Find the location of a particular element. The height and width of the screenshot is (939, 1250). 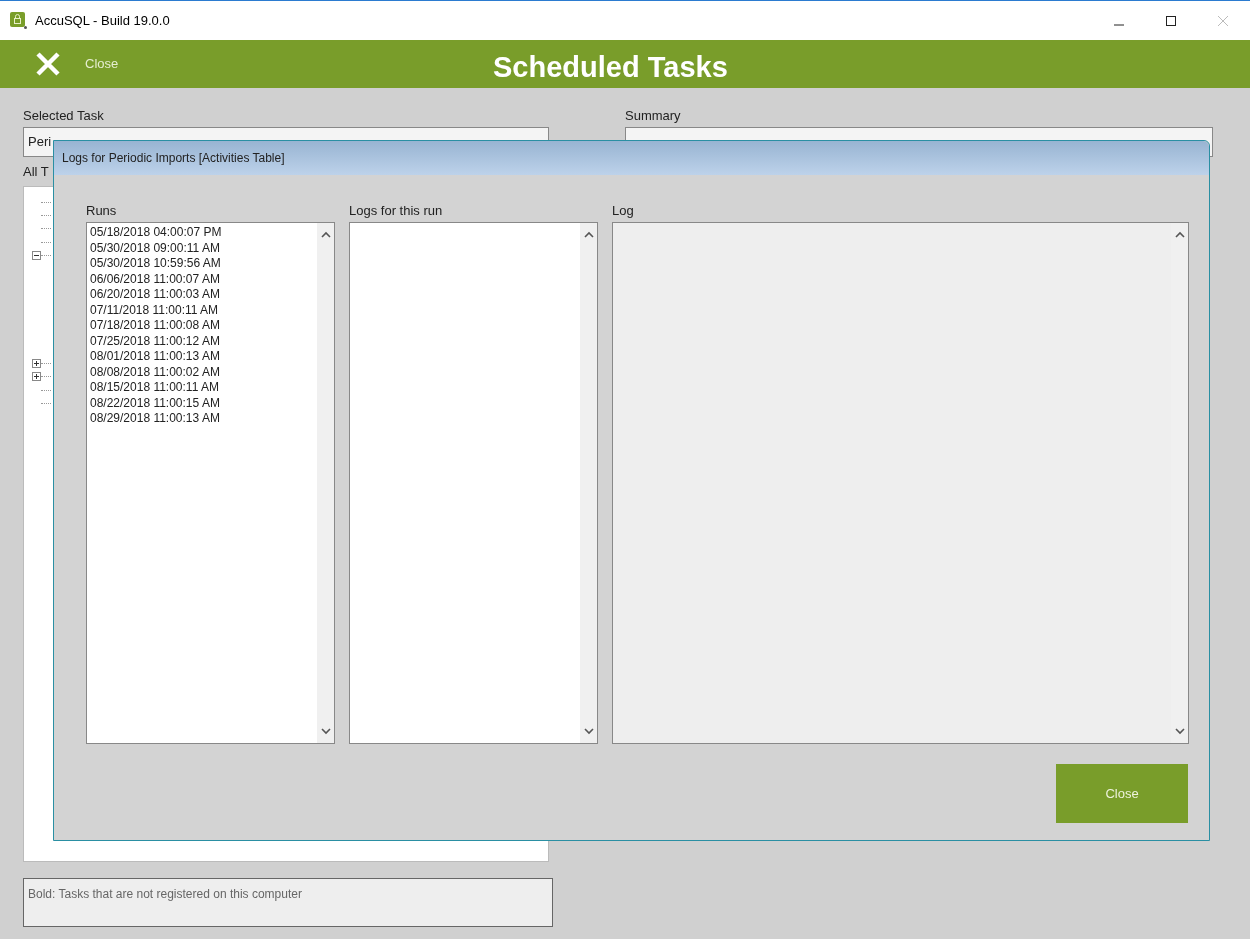

legend-note: Bold: Tasks that are not registered on this computer is located at coordinates (288, 902).